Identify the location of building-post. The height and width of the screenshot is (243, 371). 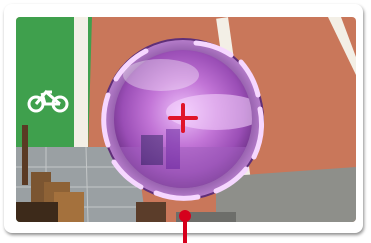
(25, 155).